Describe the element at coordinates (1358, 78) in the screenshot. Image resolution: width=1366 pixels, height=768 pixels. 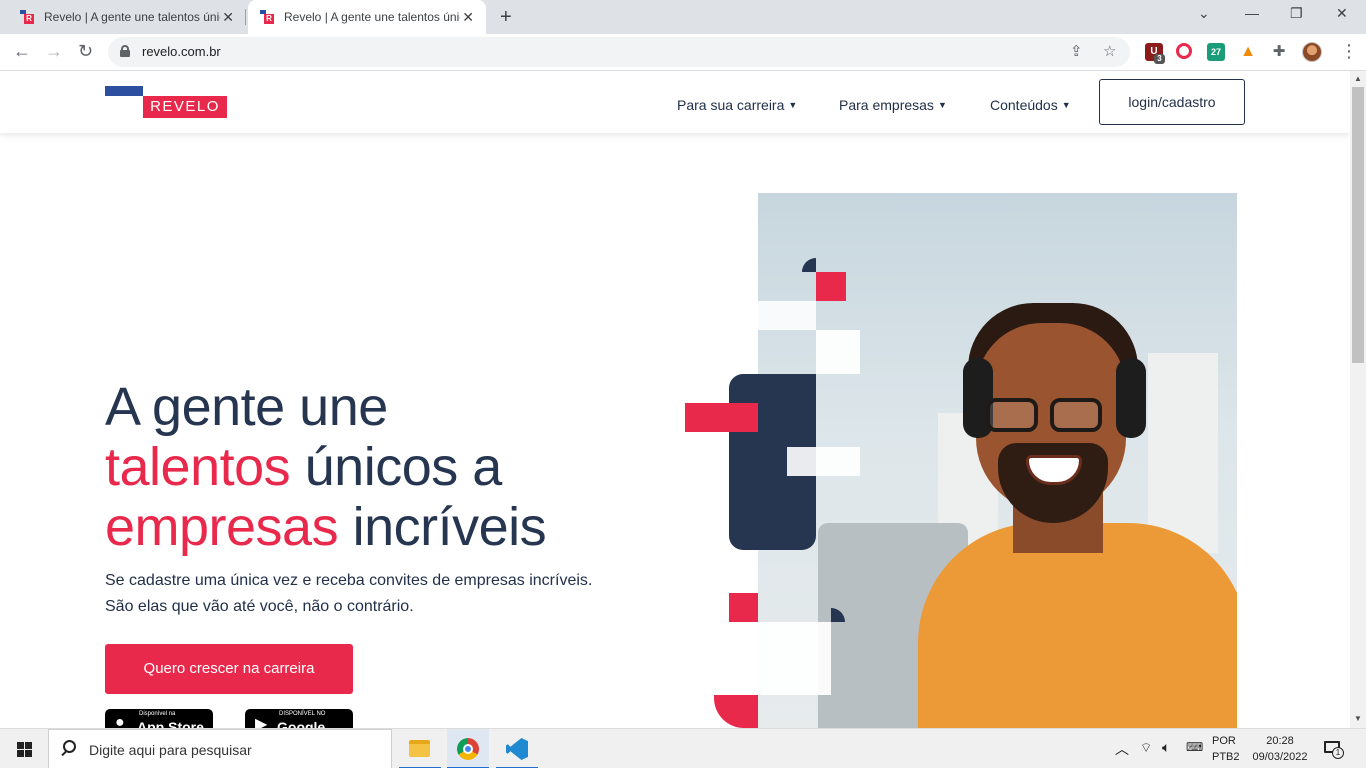
I see `scroll-up-arrow-icon: ▲` at that location.